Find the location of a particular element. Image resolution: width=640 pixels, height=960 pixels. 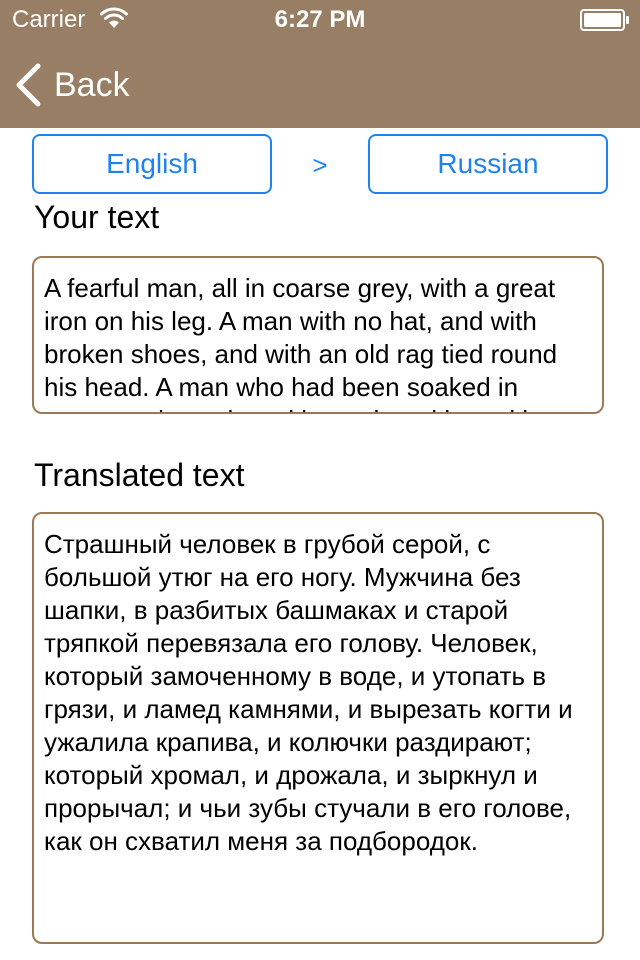

clock: 6:27 PM is located at coordinates (320, 19).